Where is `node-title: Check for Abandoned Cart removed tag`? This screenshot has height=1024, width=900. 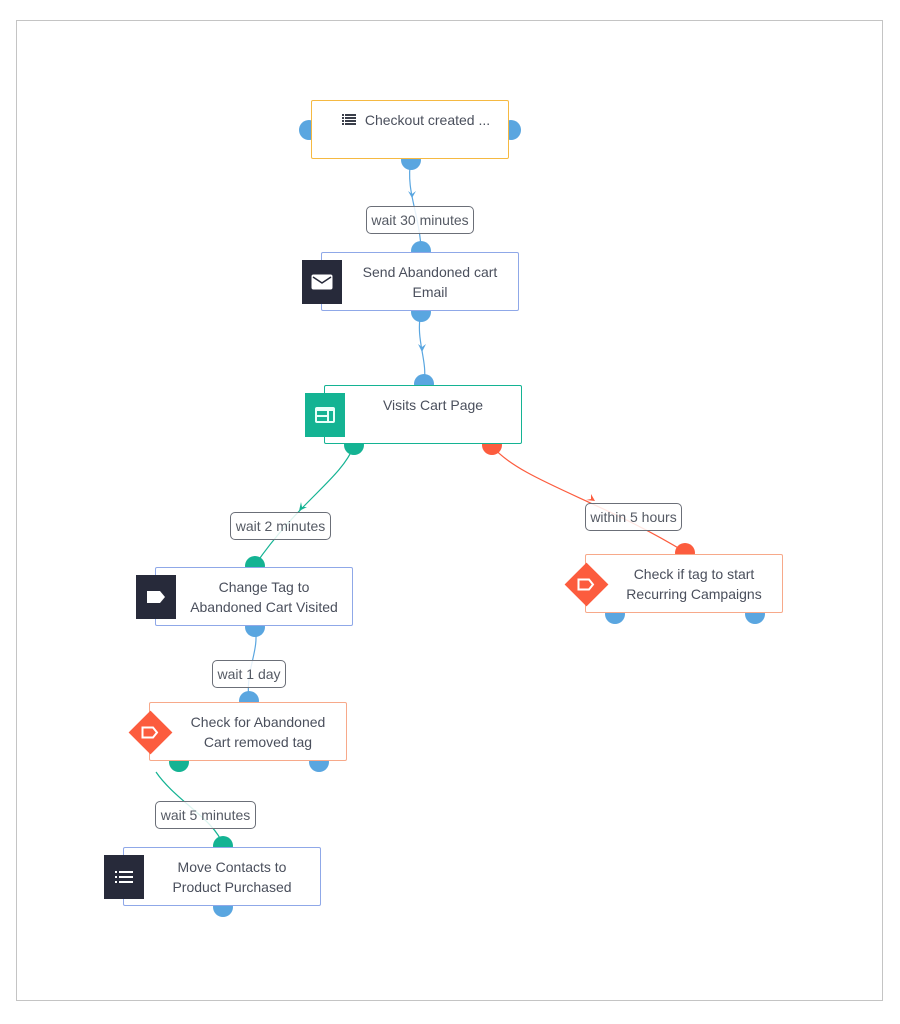 node-title: Check for Abandoned Cart removed tag is located at coordinates (258, 731).